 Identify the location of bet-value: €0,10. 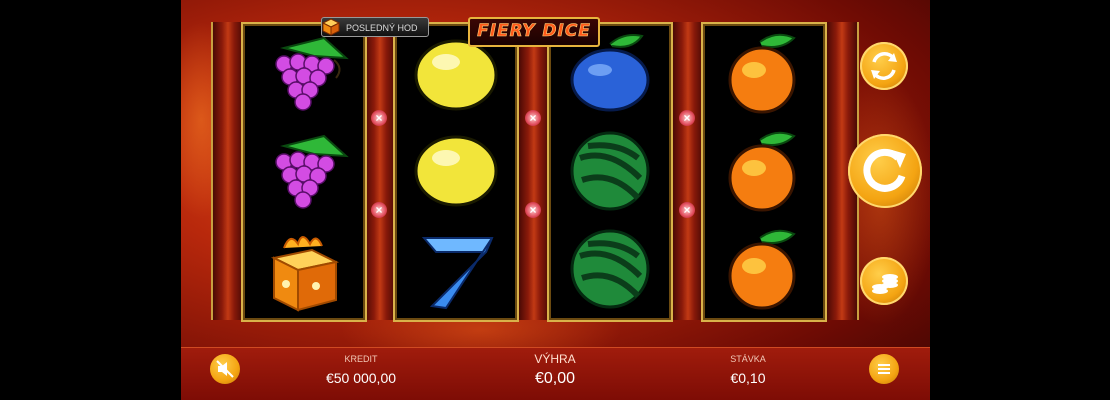
(748, 378).